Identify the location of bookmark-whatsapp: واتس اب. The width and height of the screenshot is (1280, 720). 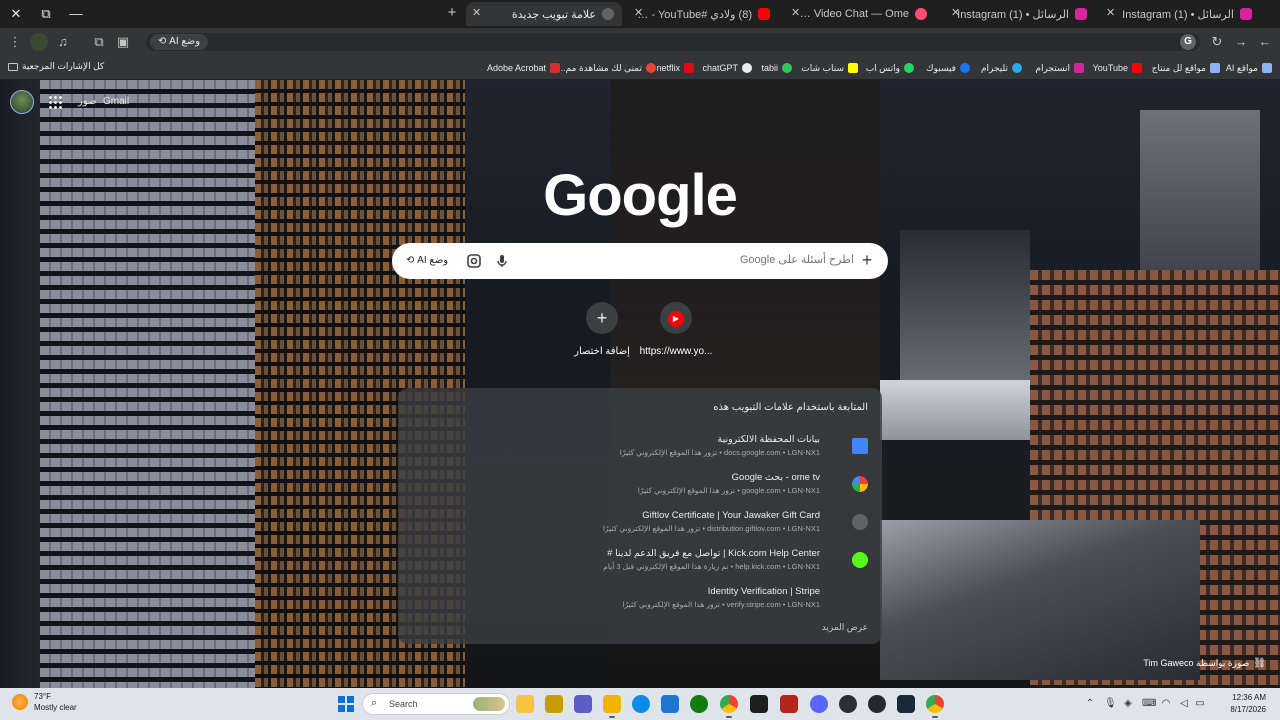
(890, 68).